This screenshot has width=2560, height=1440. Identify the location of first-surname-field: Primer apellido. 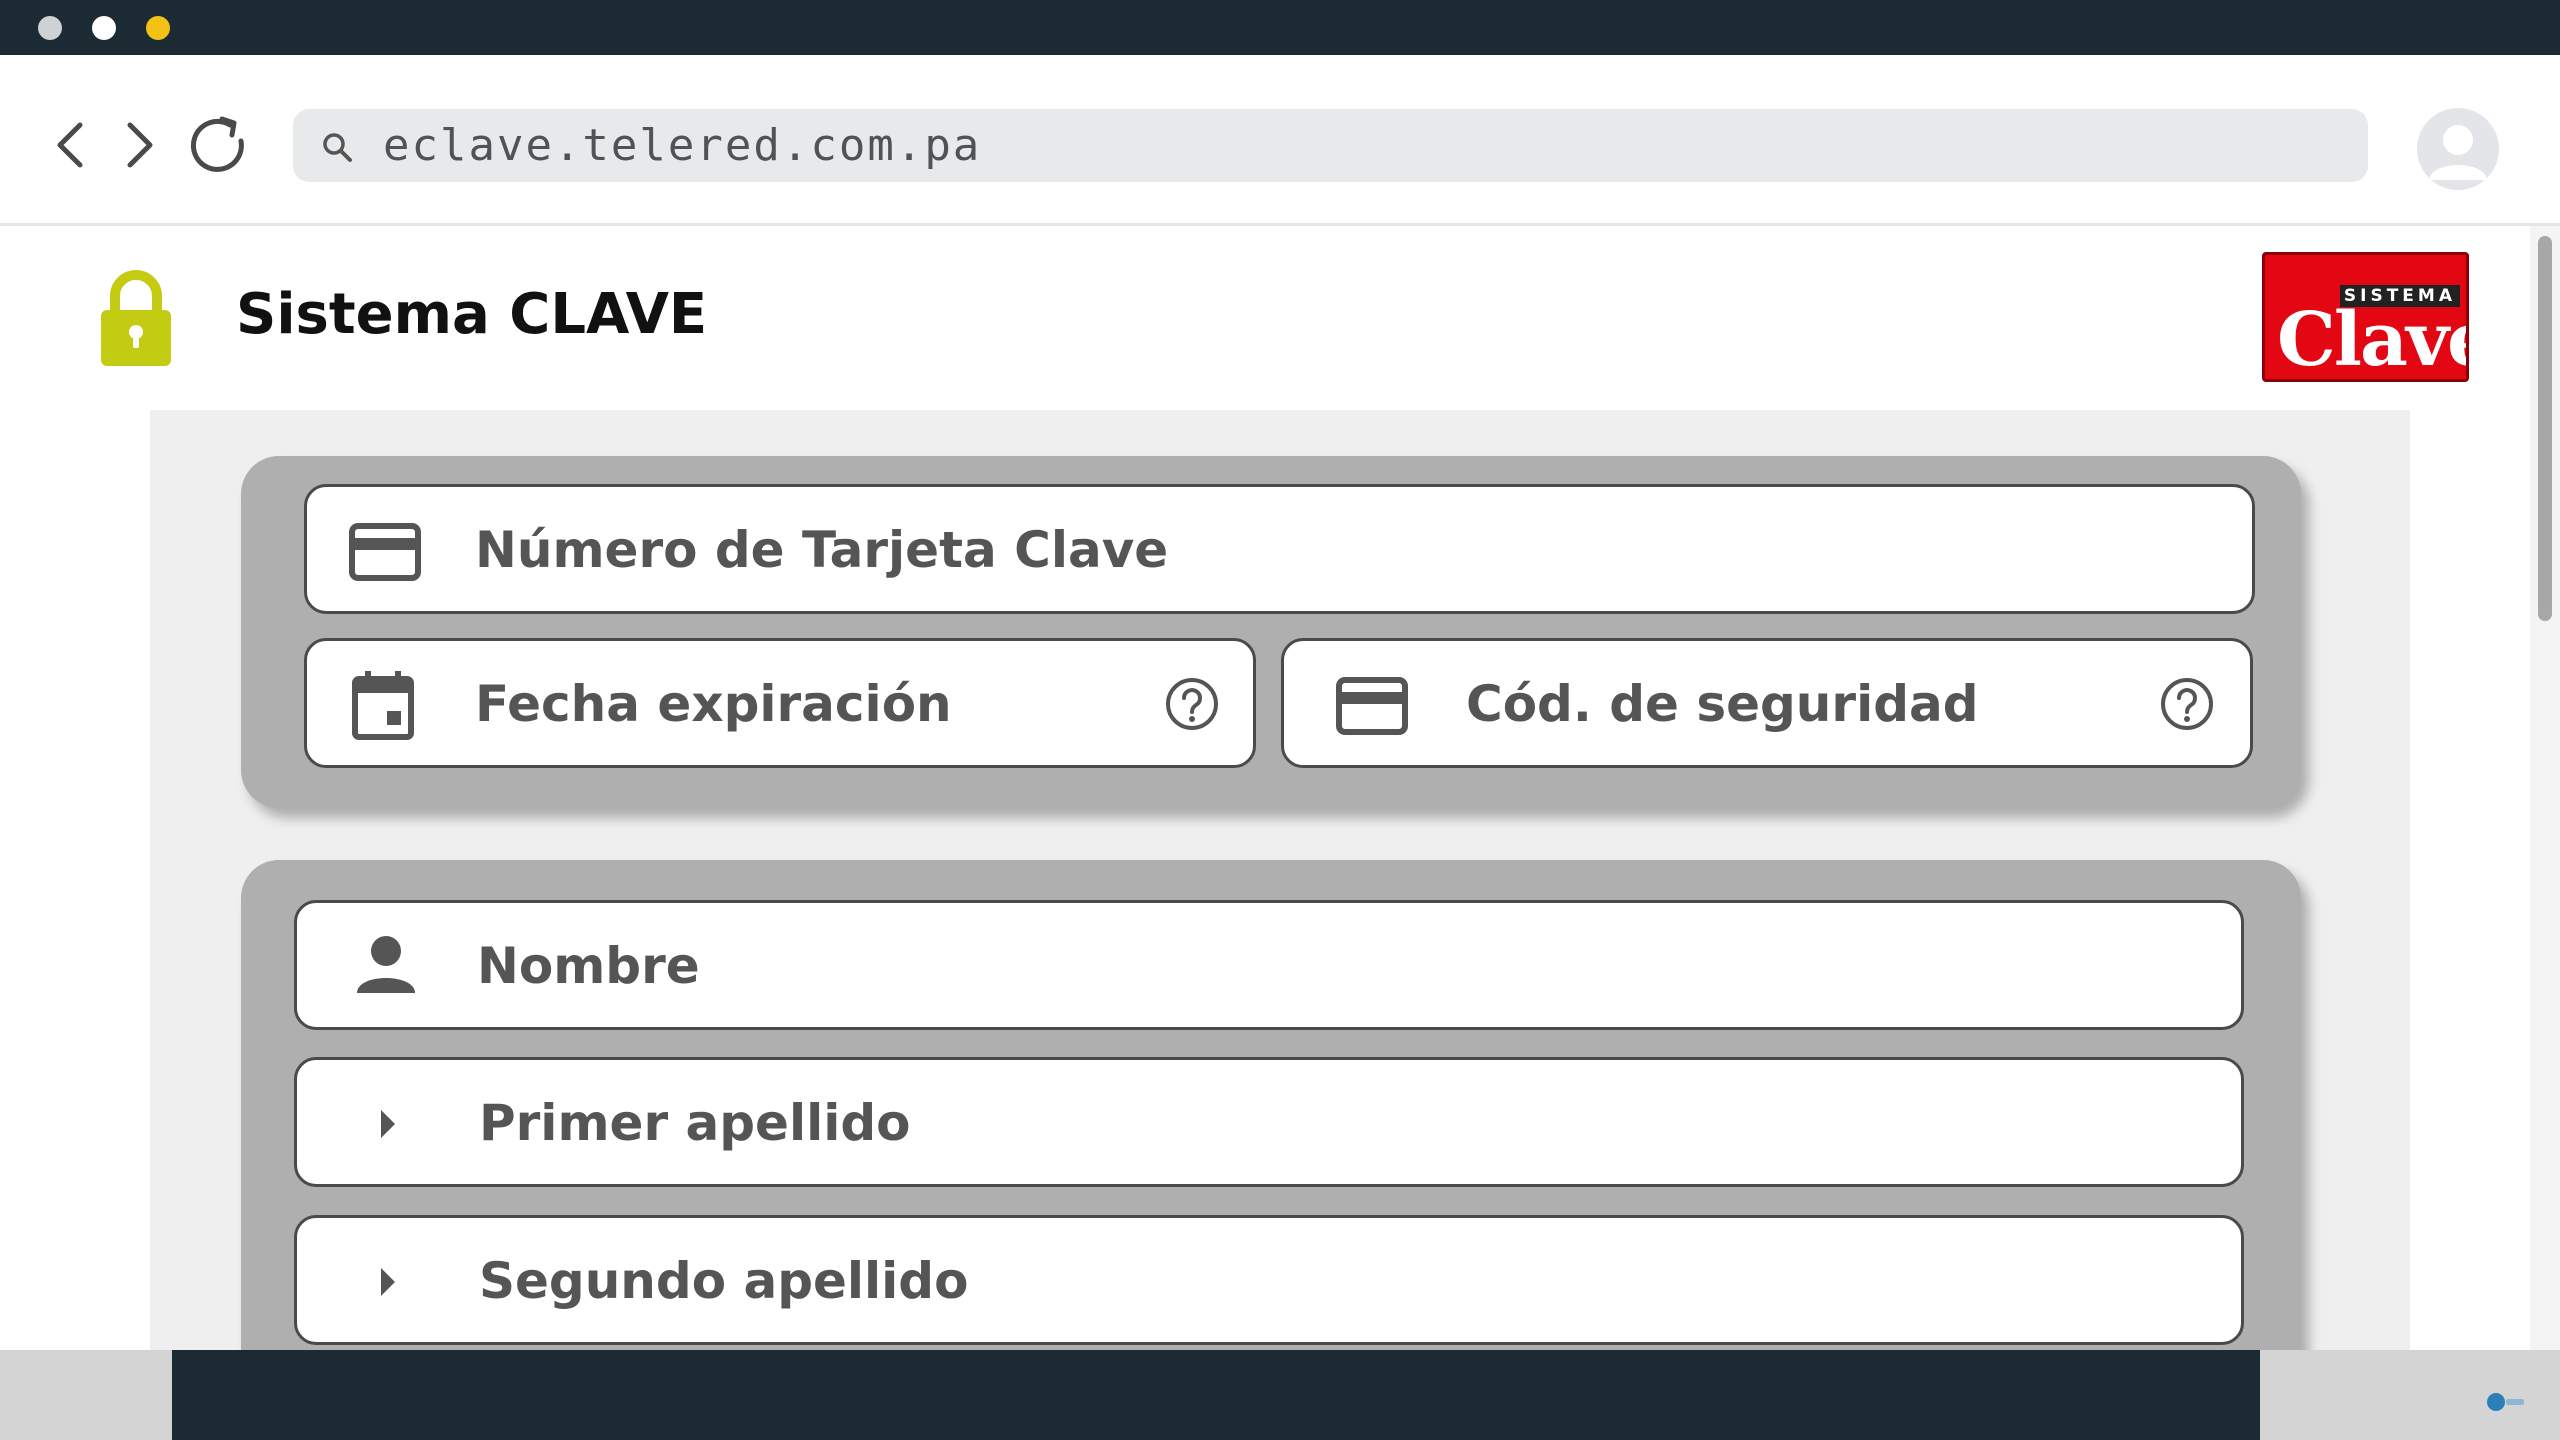
(1269, 1122).